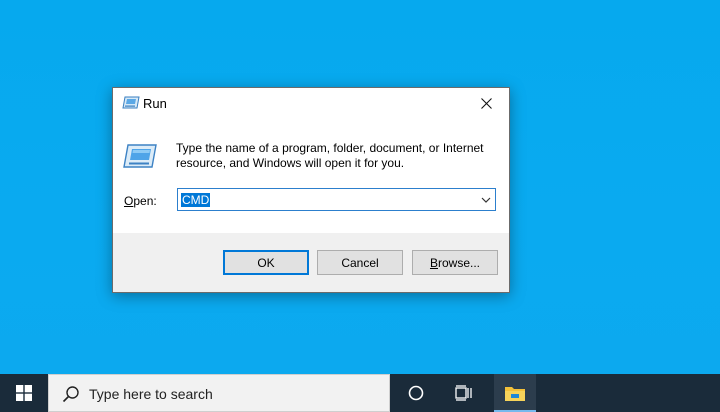 This screenshot has width=720, height=412. I want to click on open-label: Open:, so click(140, 201).